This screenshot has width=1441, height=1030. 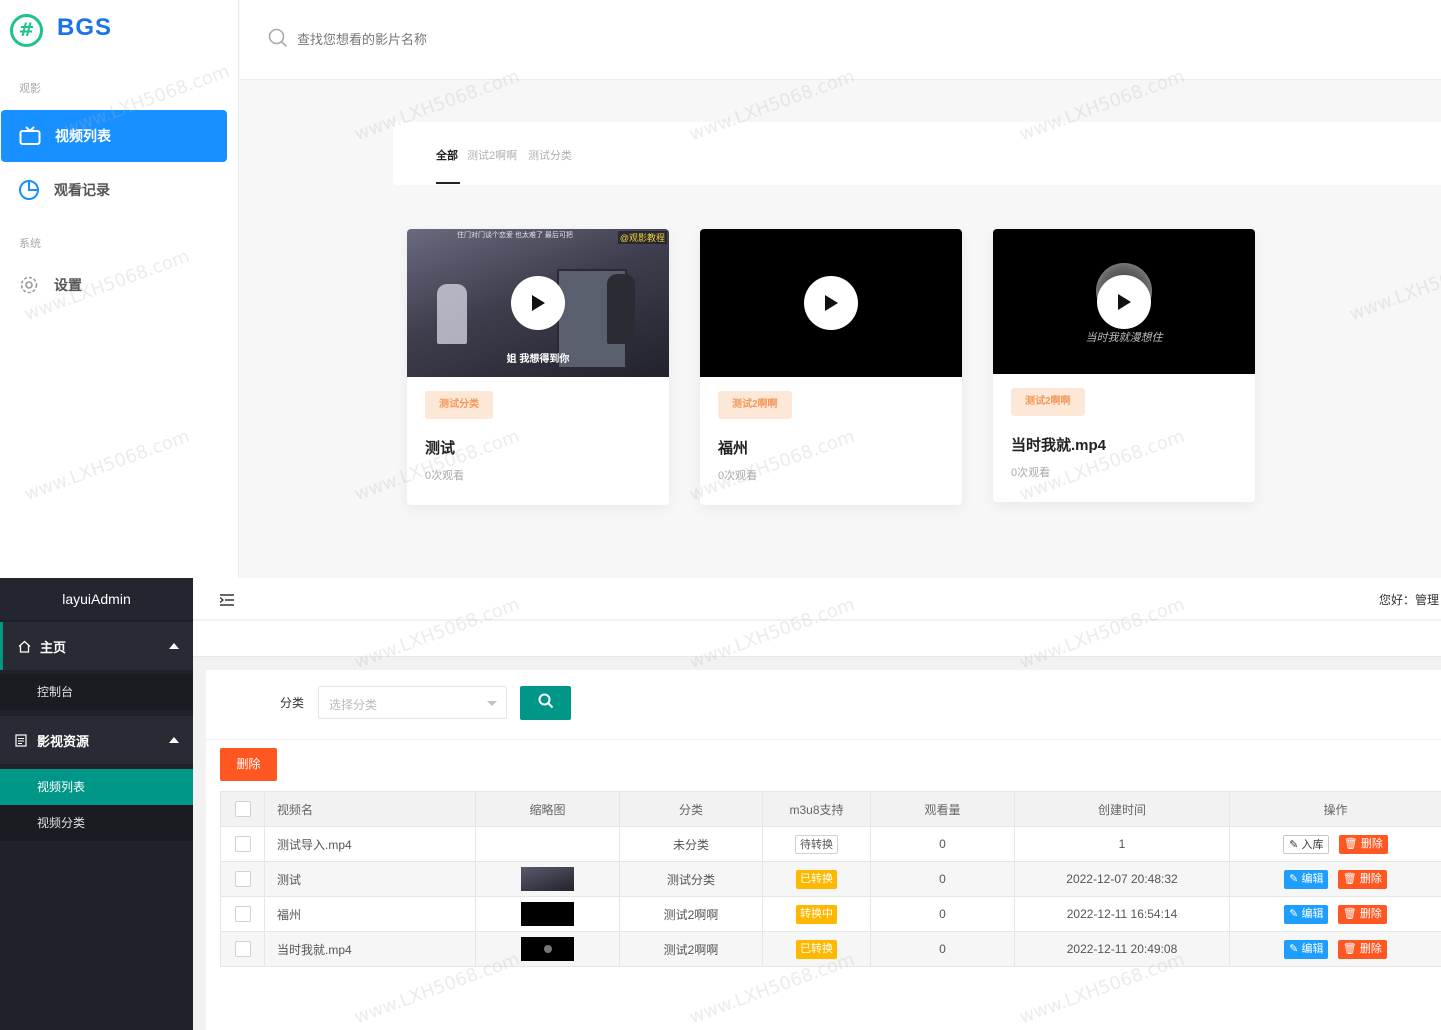 I want to click on active-tab-indicator, so click(x=448, y=183).